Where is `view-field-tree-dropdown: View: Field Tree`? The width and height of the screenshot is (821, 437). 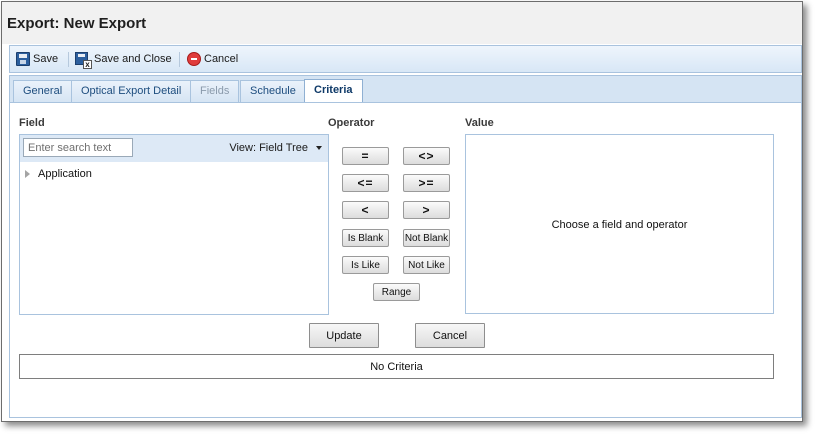
view-field-tree-dropdown: View: Field Tree is located at coordinates (275, 148).